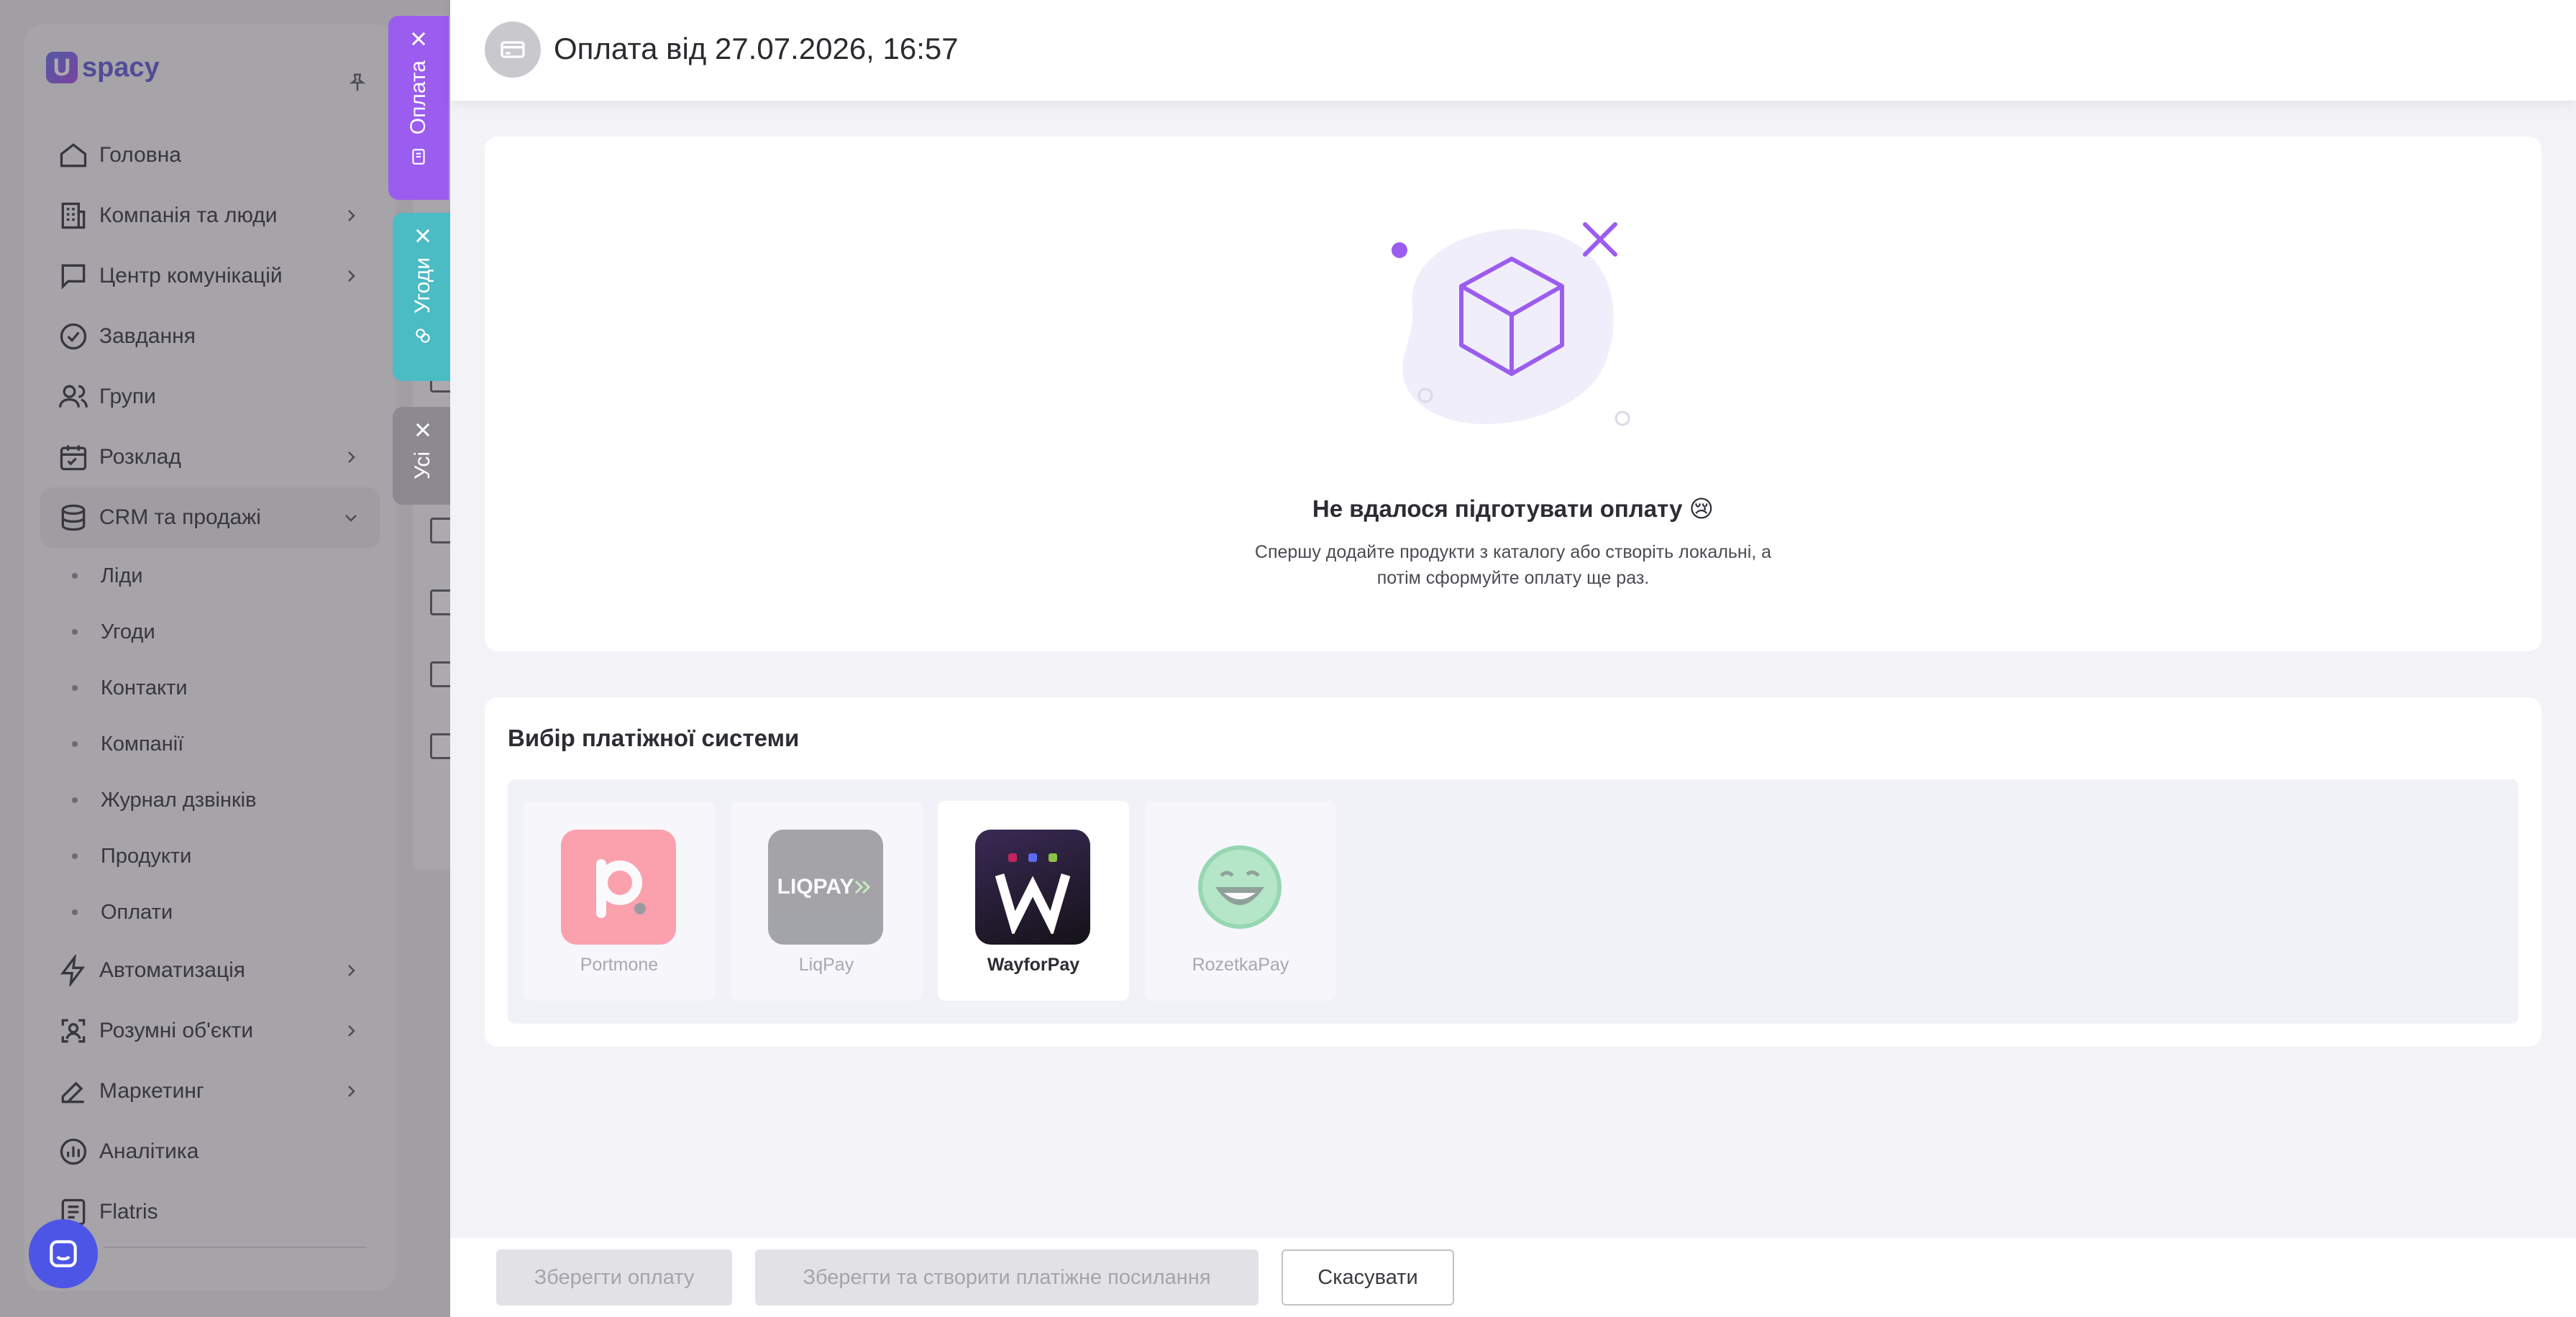  Describe the element at coordinates (863, 887) in the screenshot. I see `chevrons-right-icon` at that location.